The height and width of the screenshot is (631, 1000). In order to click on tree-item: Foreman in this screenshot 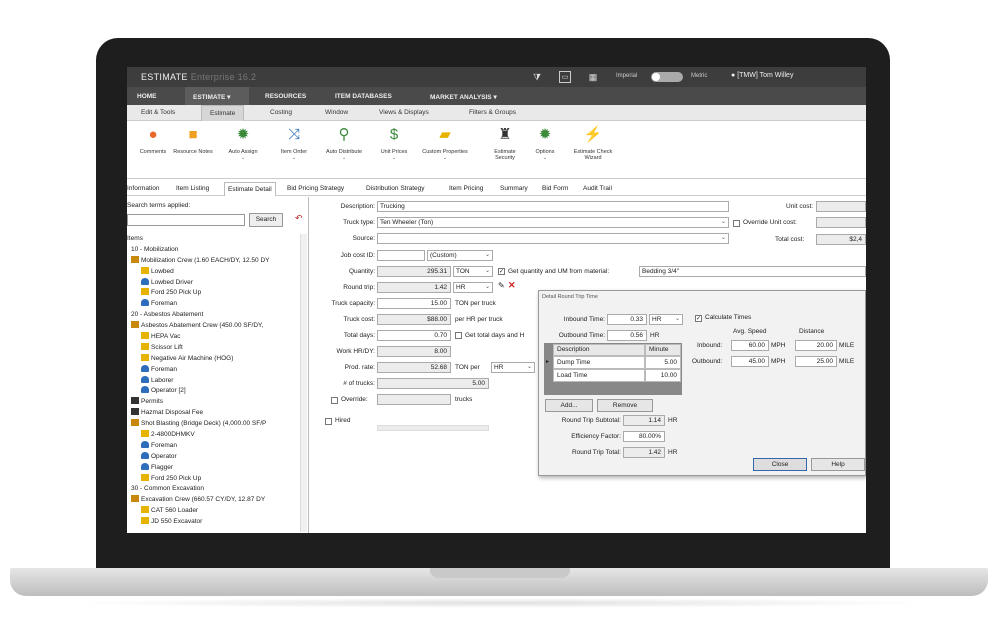, I will do `click(217, 446)`.